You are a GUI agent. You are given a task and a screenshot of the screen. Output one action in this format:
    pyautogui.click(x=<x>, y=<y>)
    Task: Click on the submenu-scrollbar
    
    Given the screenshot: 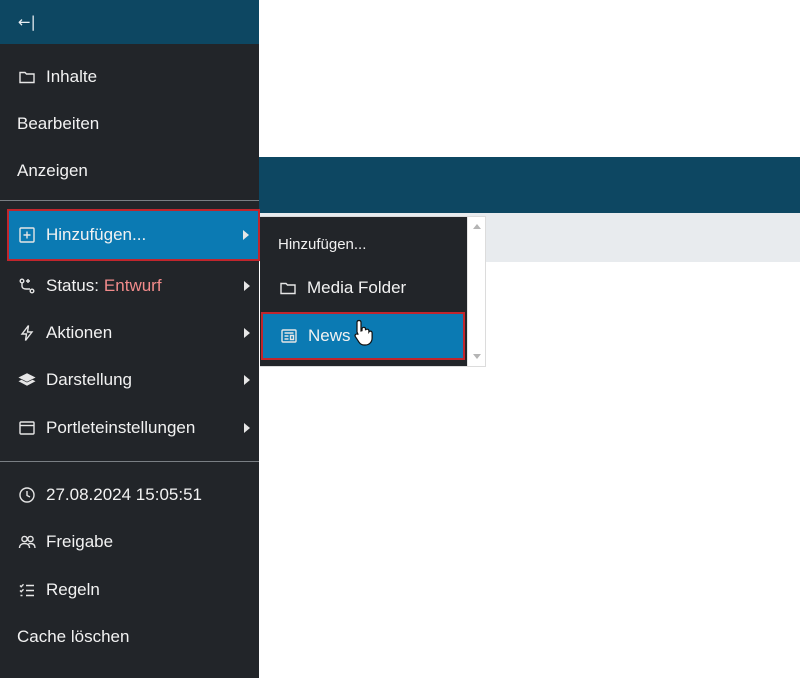 What is the action you would take?
    pyautogui.click(x=476, y=291)
    